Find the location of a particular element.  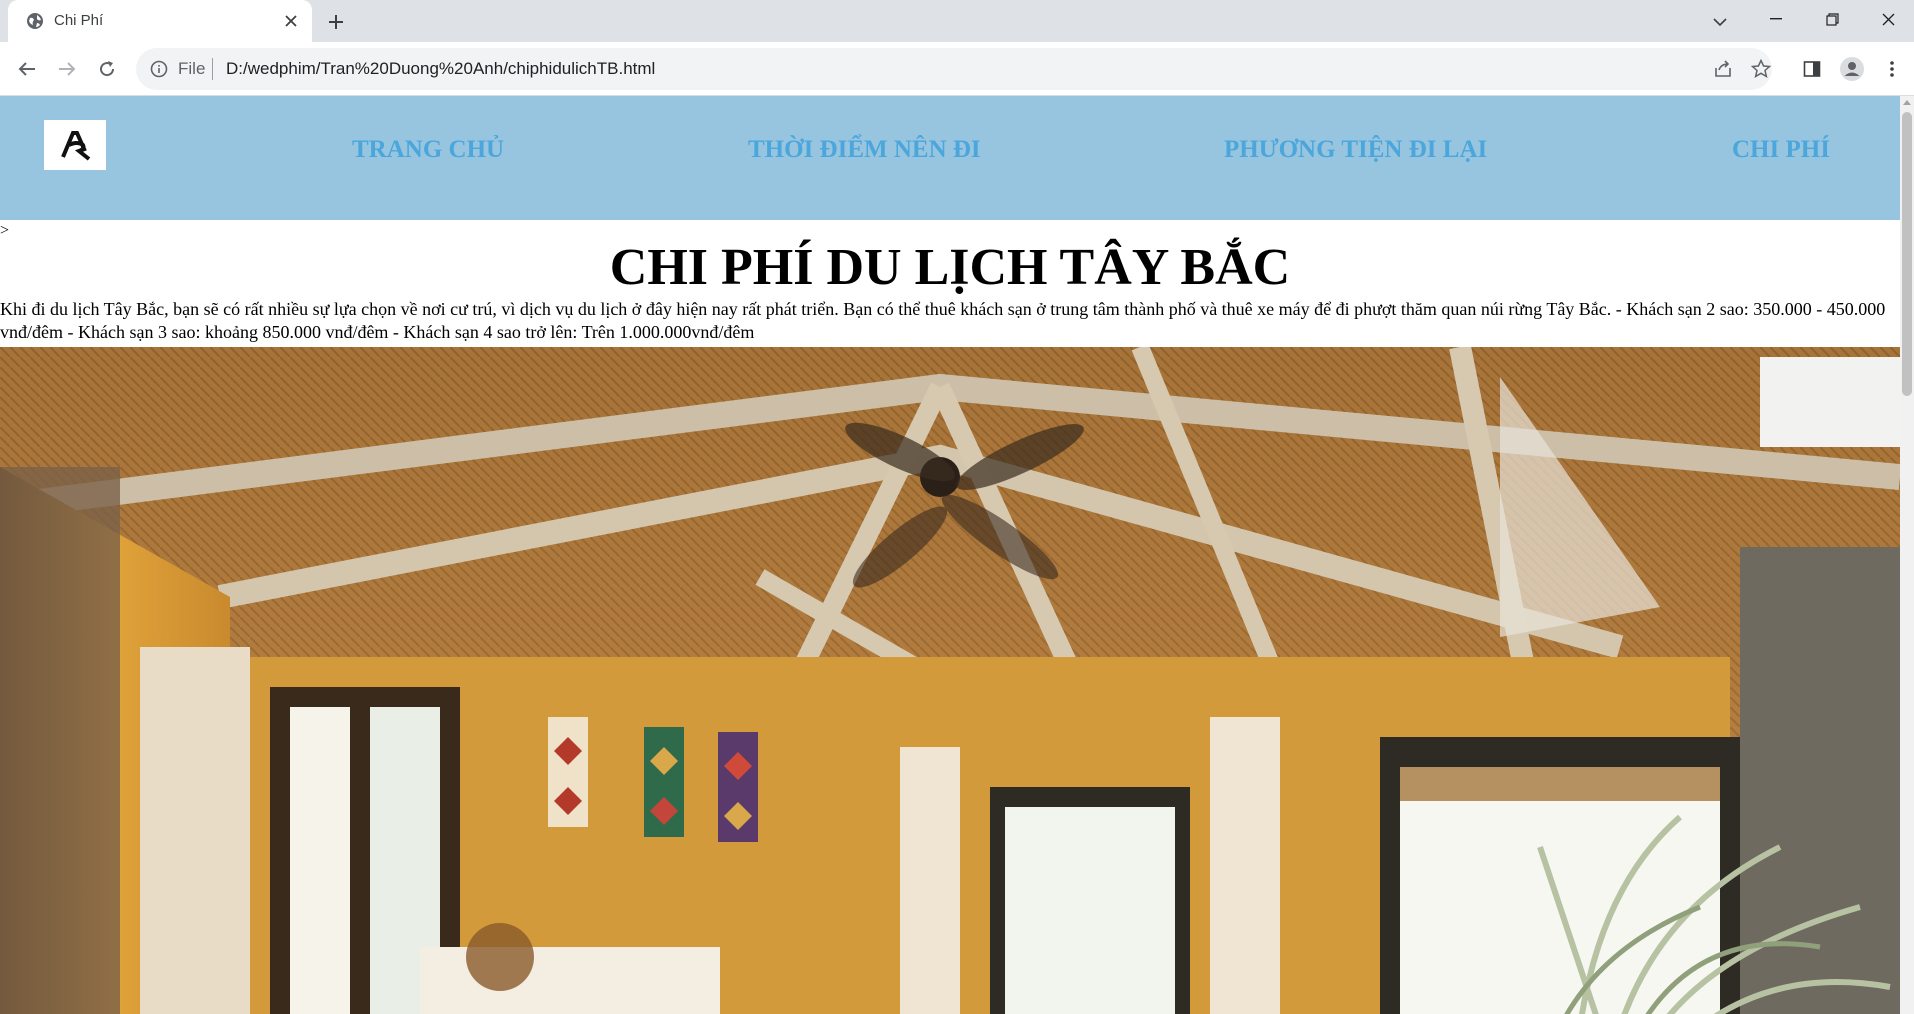

profile-icon is located at coordinates (1852, 69).